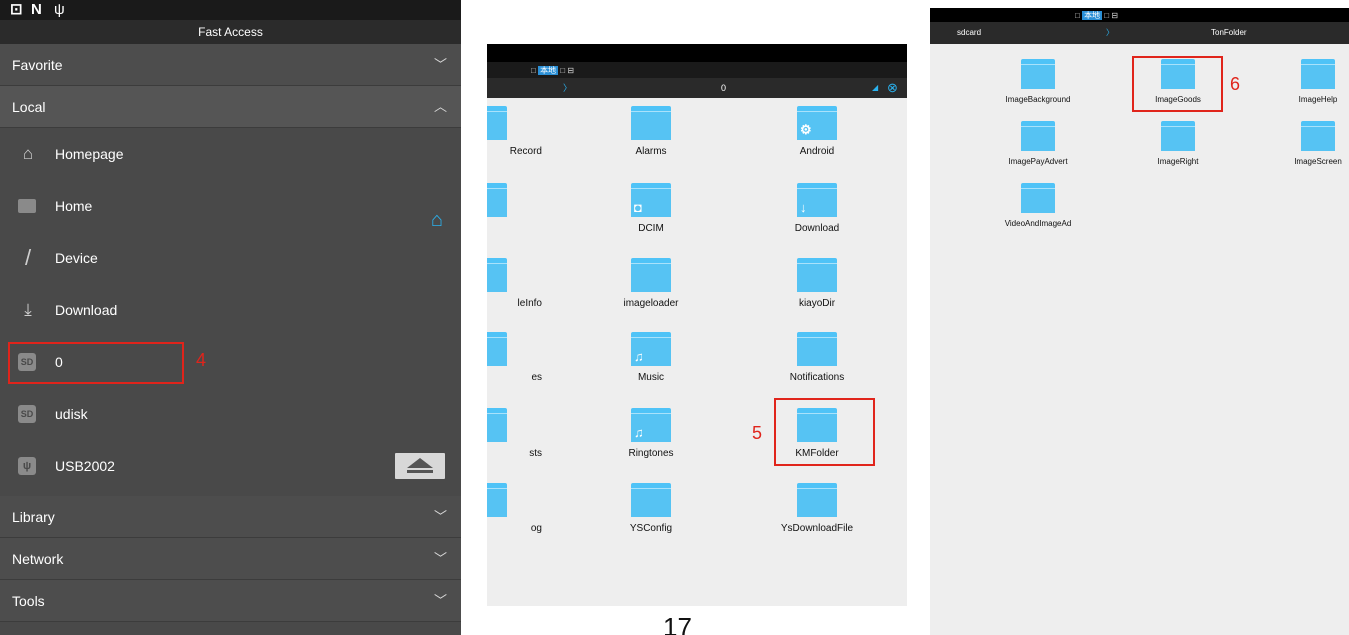 The image size is (1349, 635). I want to click on folder-icon: ⚙, so click(817, 123).